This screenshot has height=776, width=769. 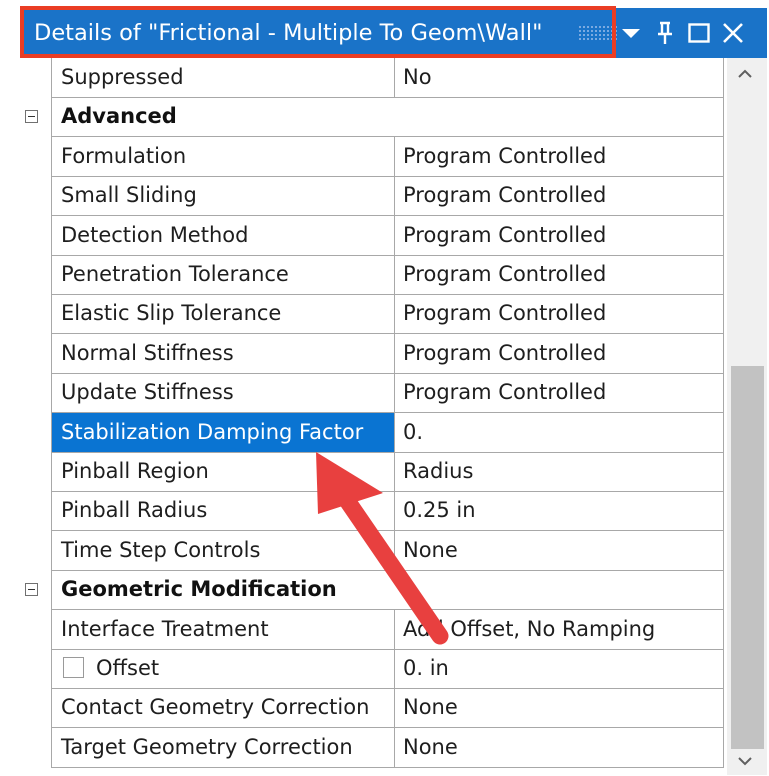 What do you see at coordinates (559, 78) in the screenshot?
I see `property-value: No` at bounding box center [559, 78].